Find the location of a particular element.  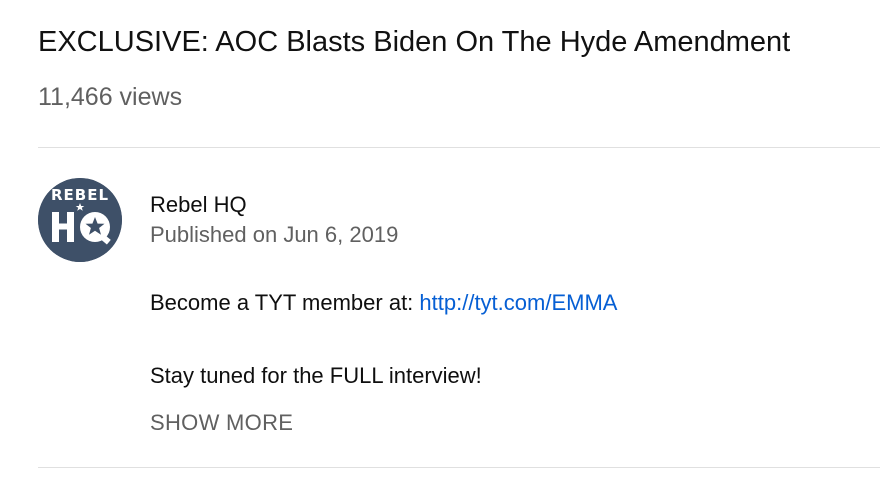

show-more-button: SHOW MORE is located at coordinates (221, 423).